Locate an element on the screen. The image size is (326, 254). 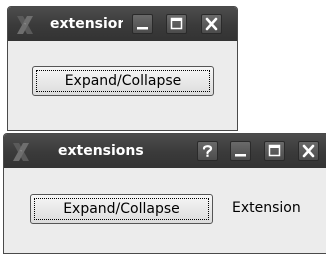
help-button is located at coordinates (207, 151).